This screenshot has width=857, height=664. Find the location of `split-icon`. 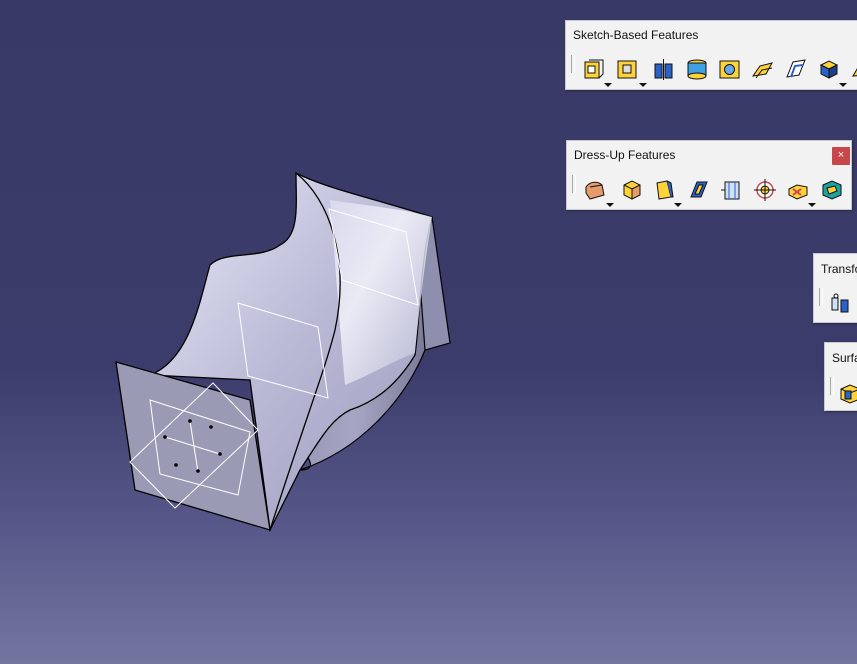

split-icon is located at coordinates (847, 392).